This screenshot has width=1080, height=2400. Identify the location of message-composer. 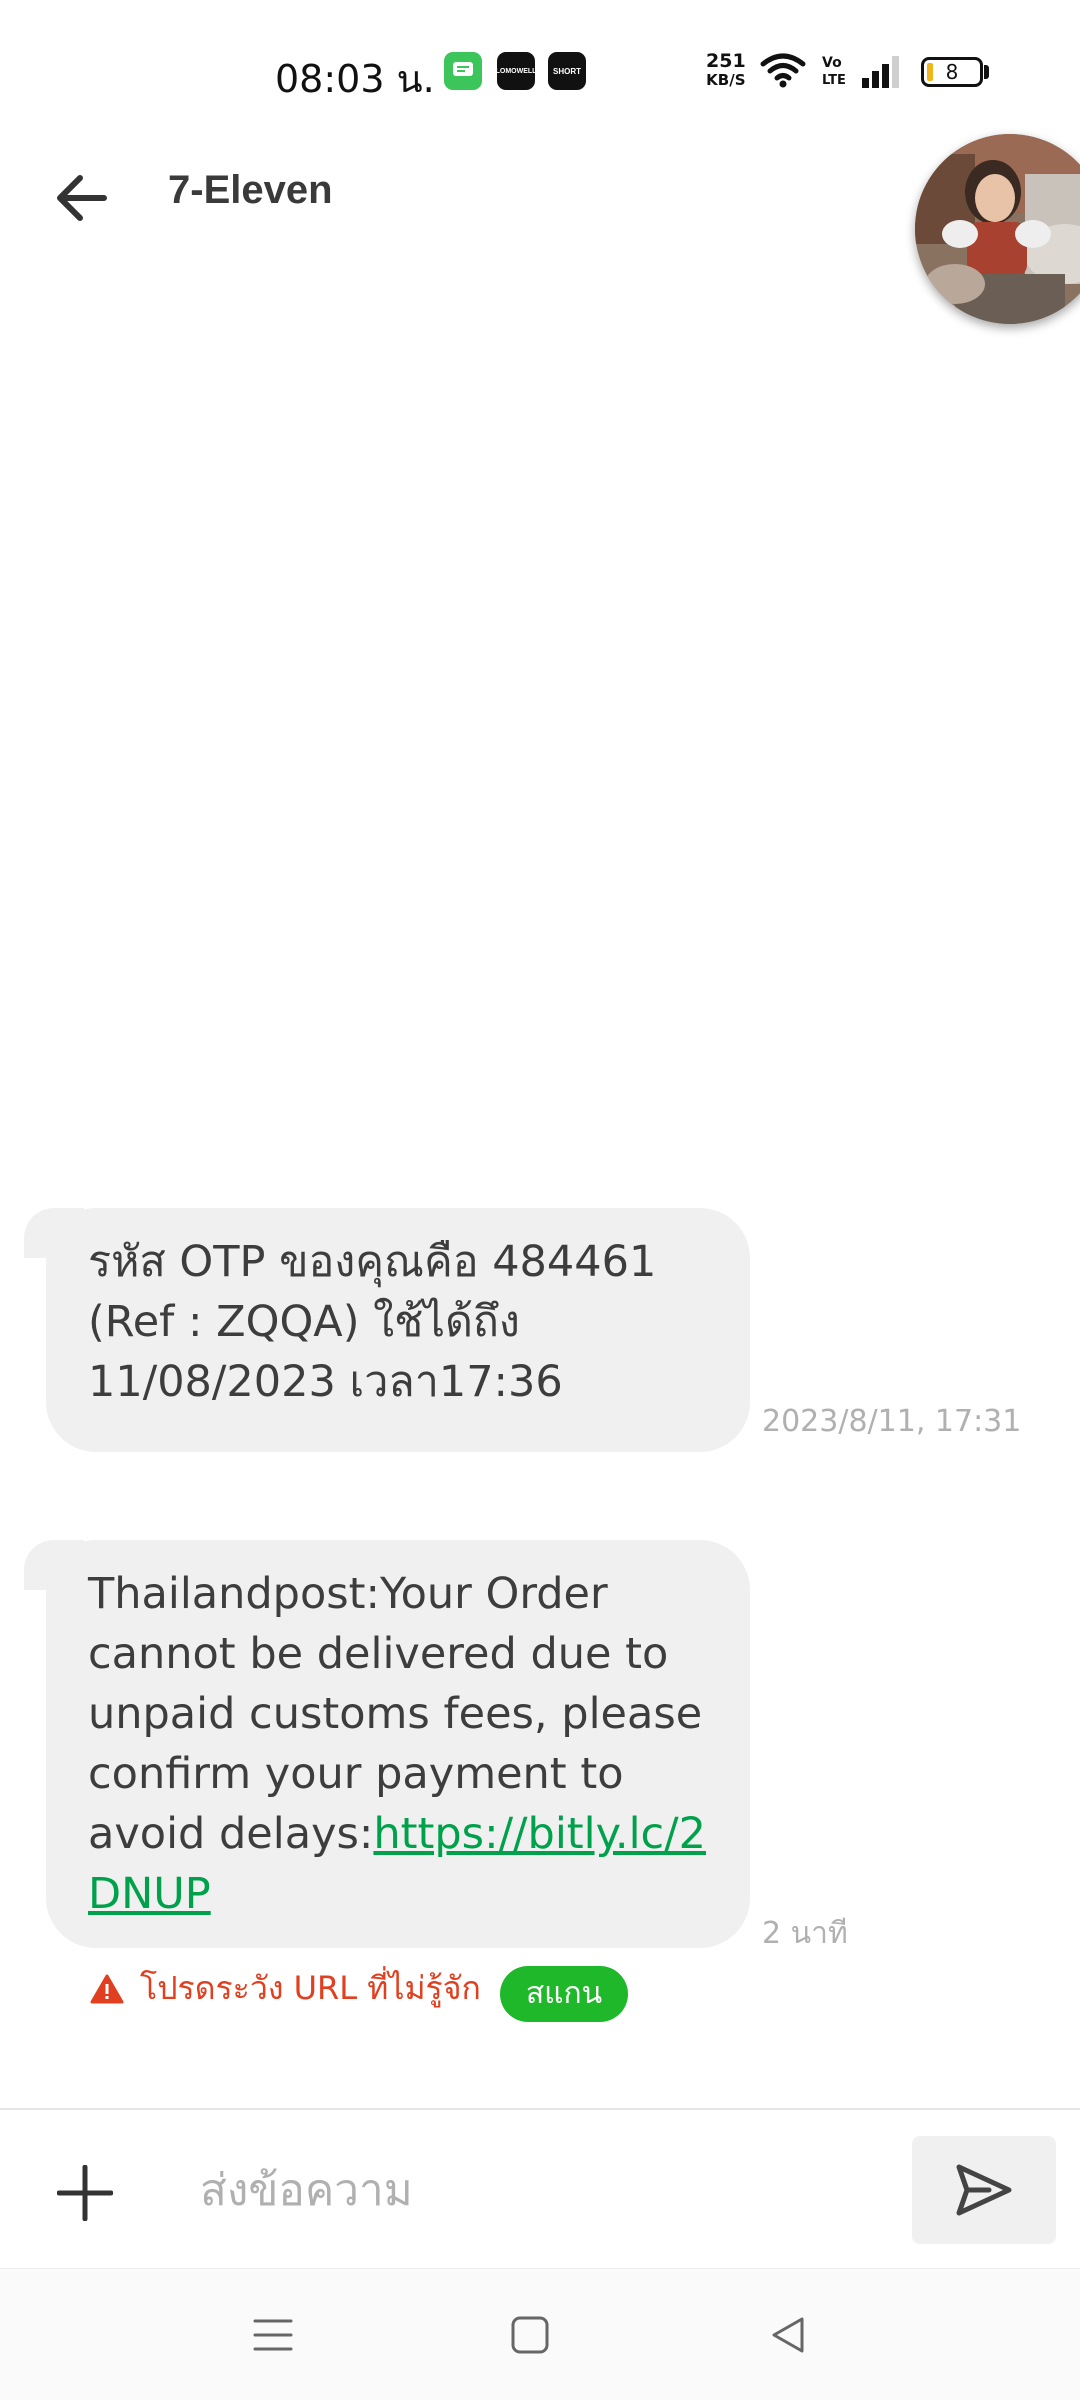
(540, 2188).